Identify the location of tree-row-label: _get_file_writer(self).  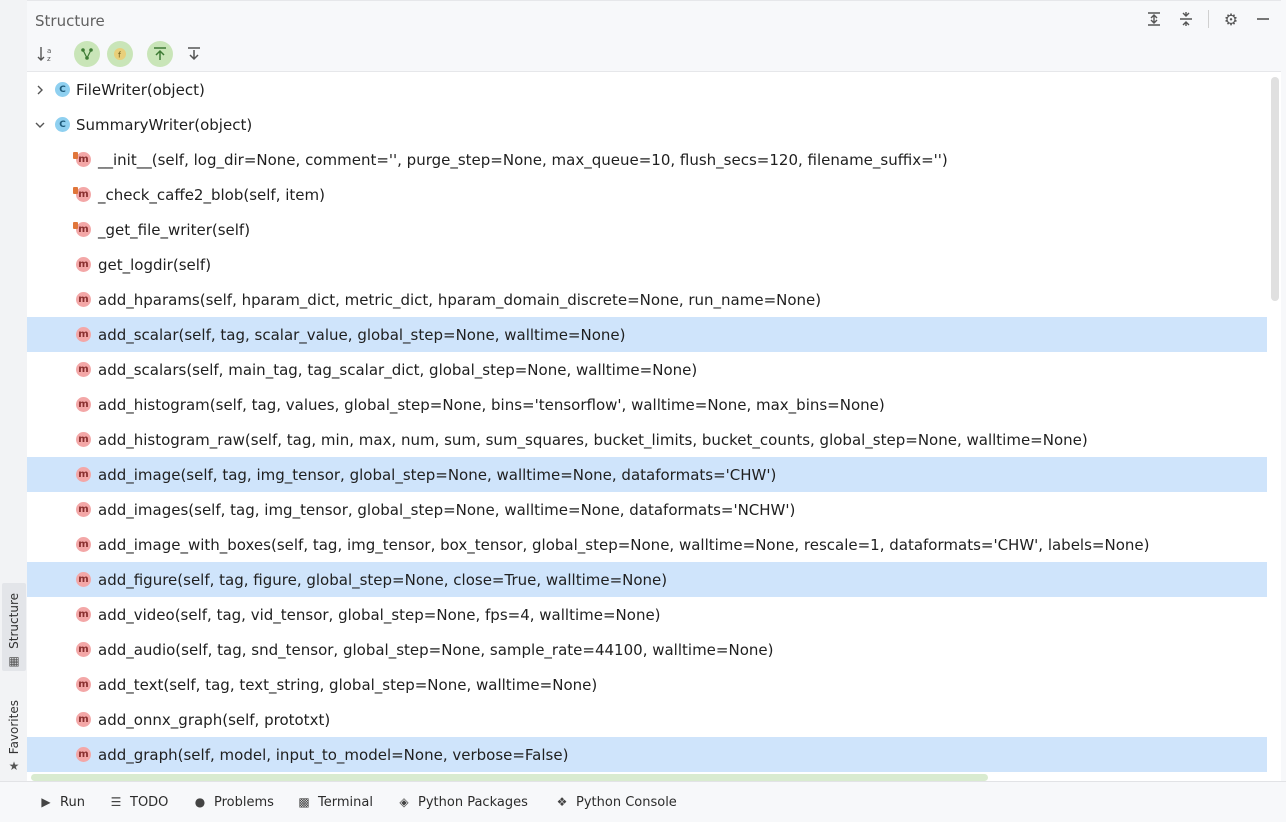
(174, 229).